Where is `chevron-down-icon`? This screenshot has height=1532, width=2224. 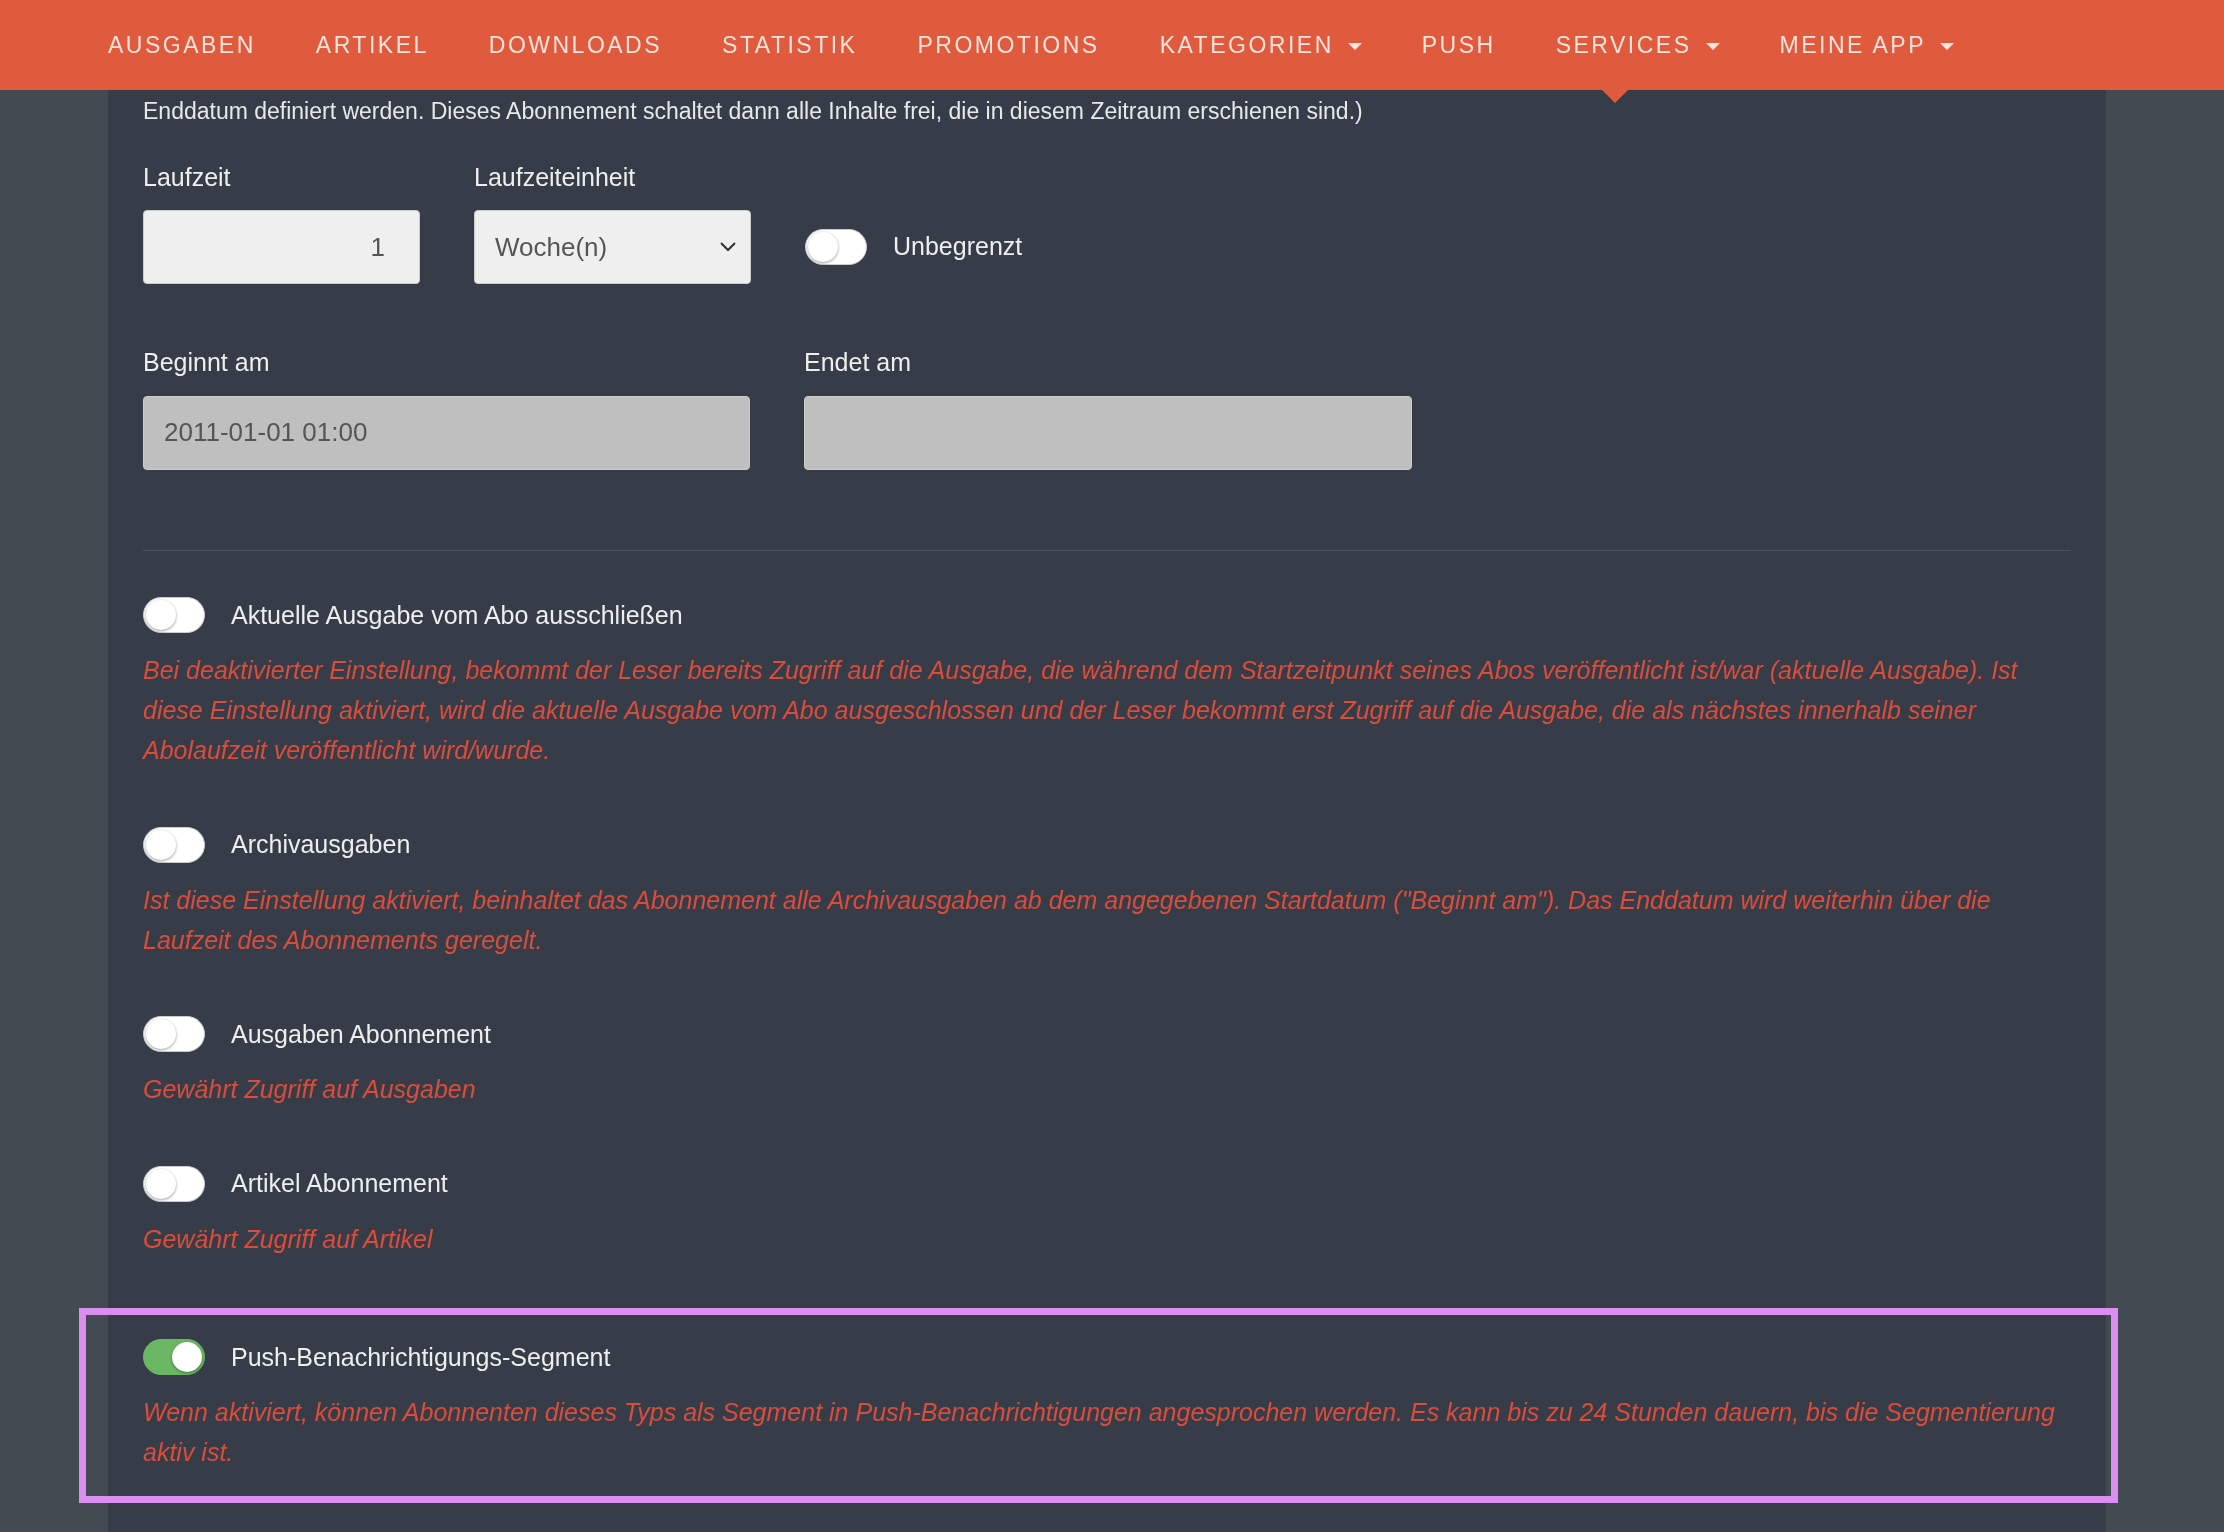
chevron-down-icon is located at coordinates (728, 247).